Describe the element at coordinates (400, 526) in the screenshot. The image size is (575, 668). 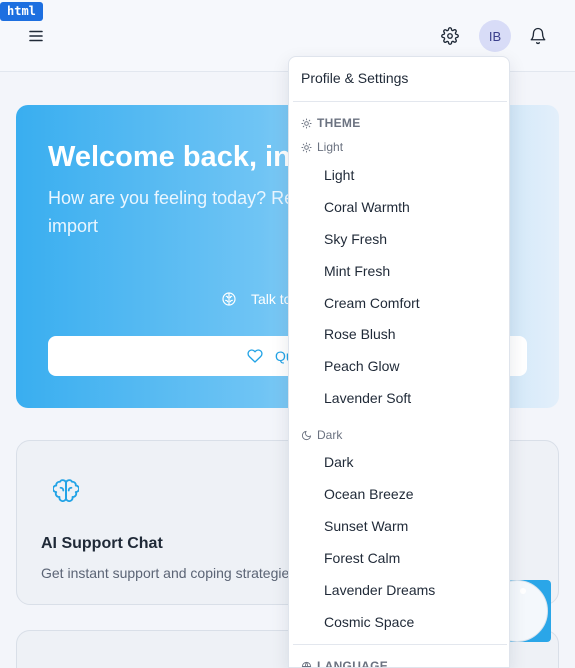
I see `theme-option-sunset-warm: Sunset Warm` at that location.